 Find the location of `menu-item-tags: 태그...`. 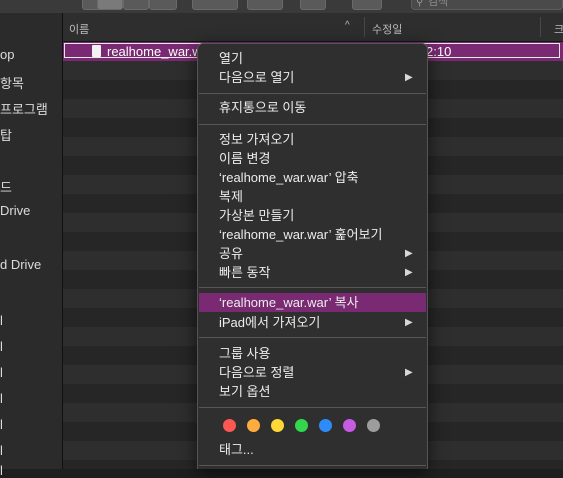

menu-item-tags: 태그... is located at coordinates (312, 449).